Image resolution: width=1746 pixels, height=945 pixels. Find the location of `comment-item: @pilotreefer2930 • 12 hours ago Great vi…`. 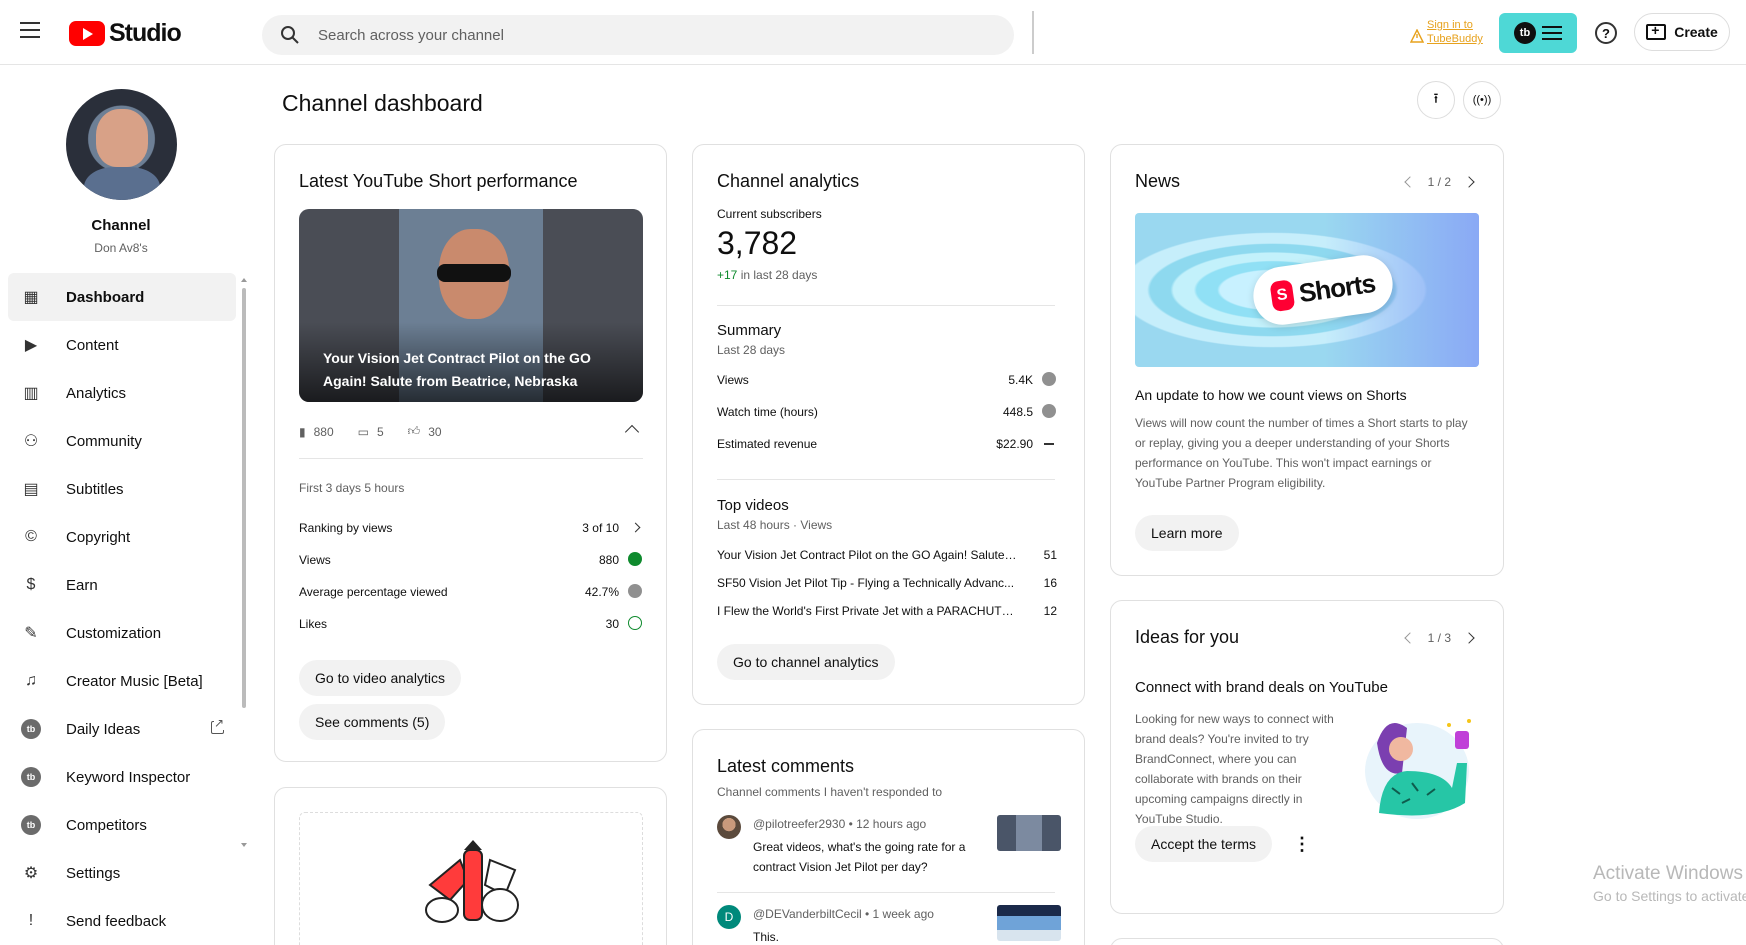

comment-item: @pilotreefer2930 • 12 hours ago Great vi… is located at coordinates (889, 850).